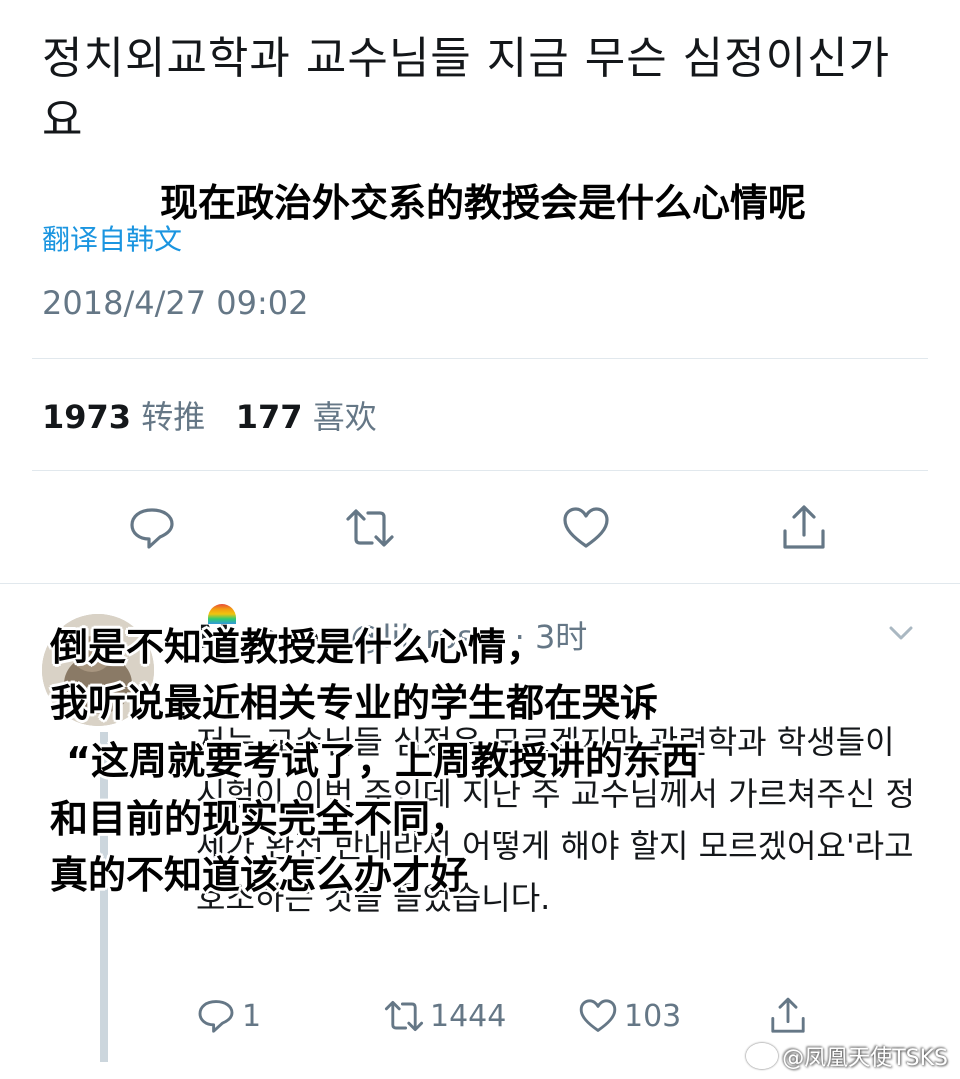 The width and height of the screenshot is (960, 1079). What do you see at coordinates (901, 633) in the screenshot?
I see `chevron-down-icon` at bounding box center [901, 633].